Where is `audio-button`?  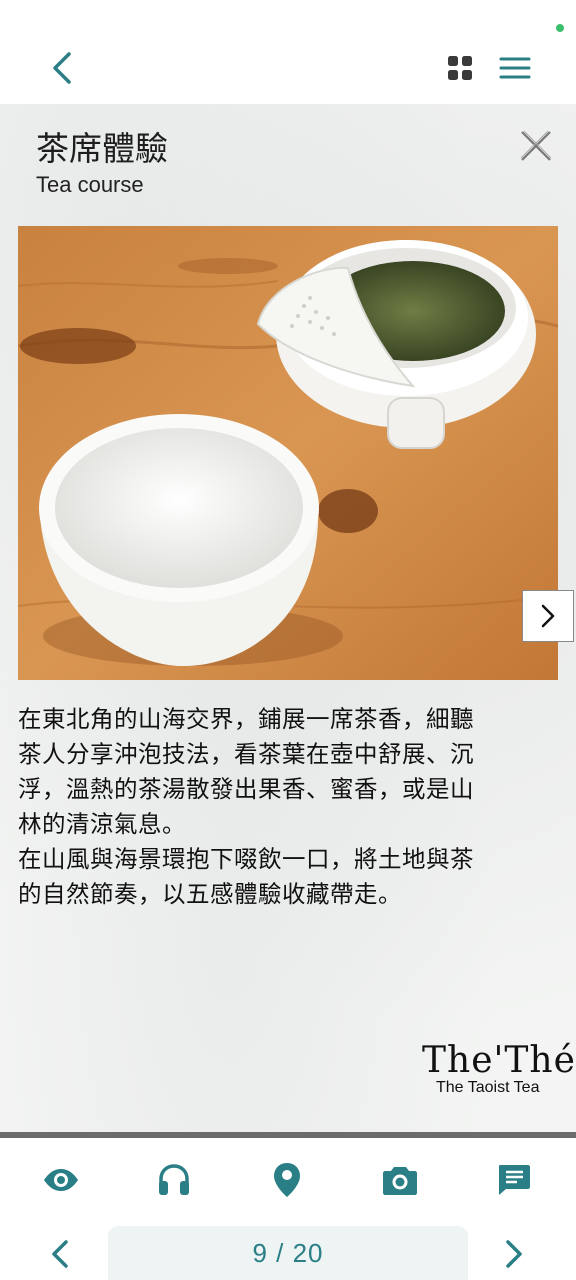 audio-button is located at coordinates (174, 1180).